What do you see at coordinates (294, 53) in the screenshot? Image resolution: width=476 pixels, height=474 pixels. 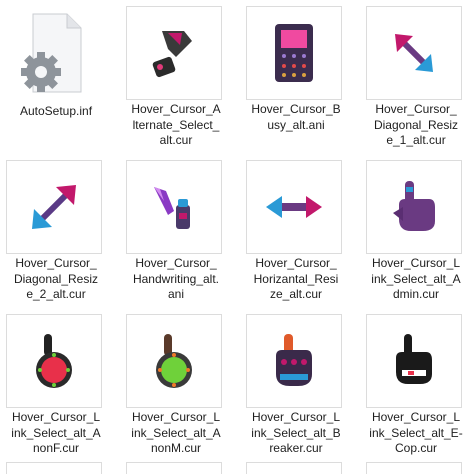 I see `busy-cursor-icon` at bounding box center [294, 53].